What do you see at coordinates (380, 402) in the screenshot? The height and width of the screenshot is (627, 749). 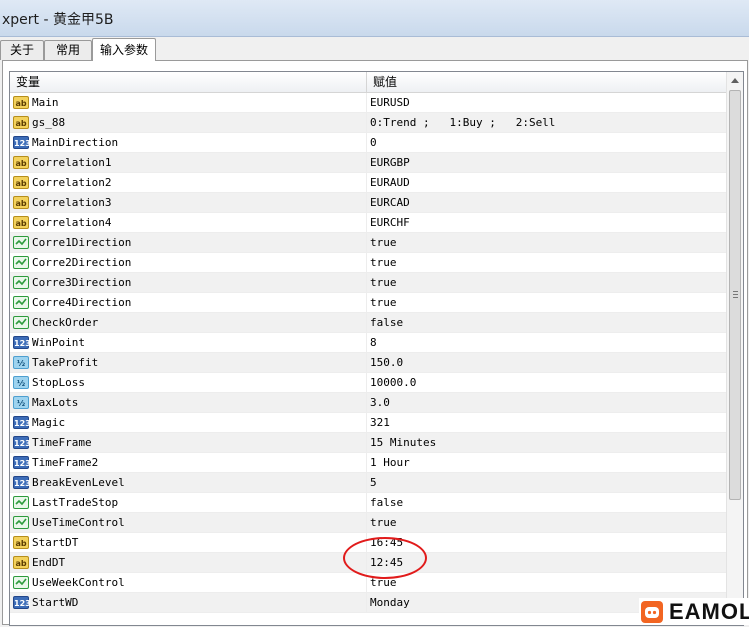 I see `parameter-value: 3.0` at bounding box center [380, 402].